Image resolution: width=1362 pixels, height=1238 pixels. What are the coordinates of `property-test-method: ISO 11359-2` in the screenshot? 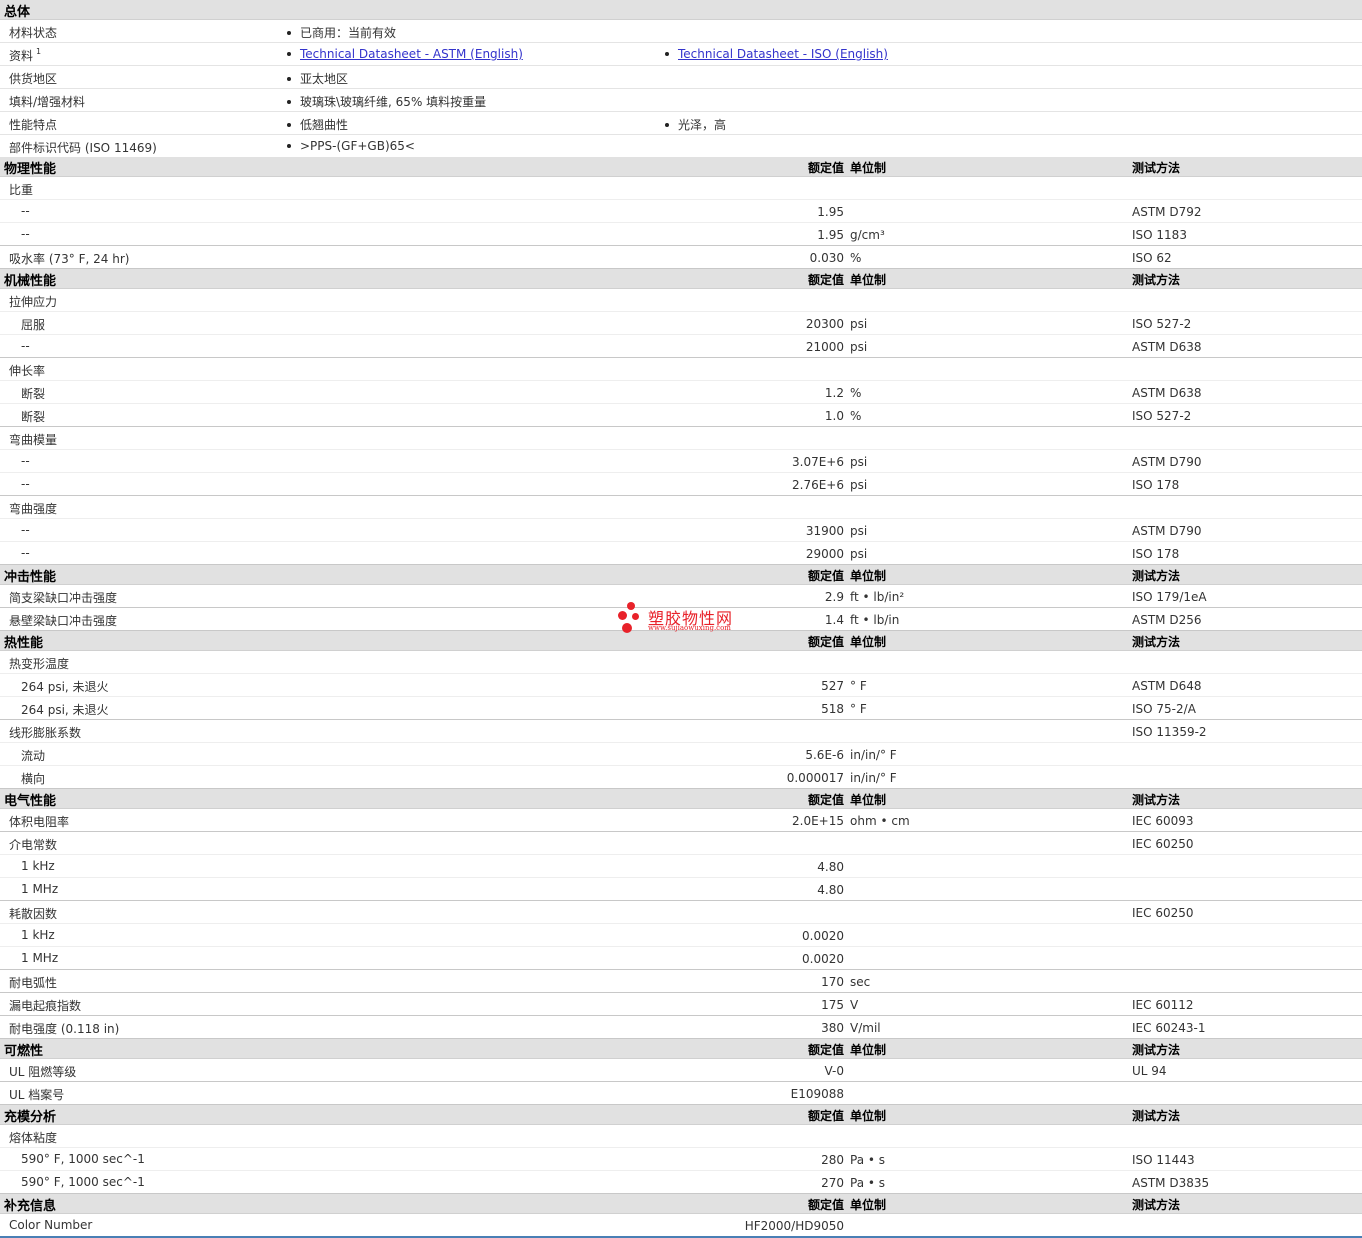 It's located at (1169, 732).